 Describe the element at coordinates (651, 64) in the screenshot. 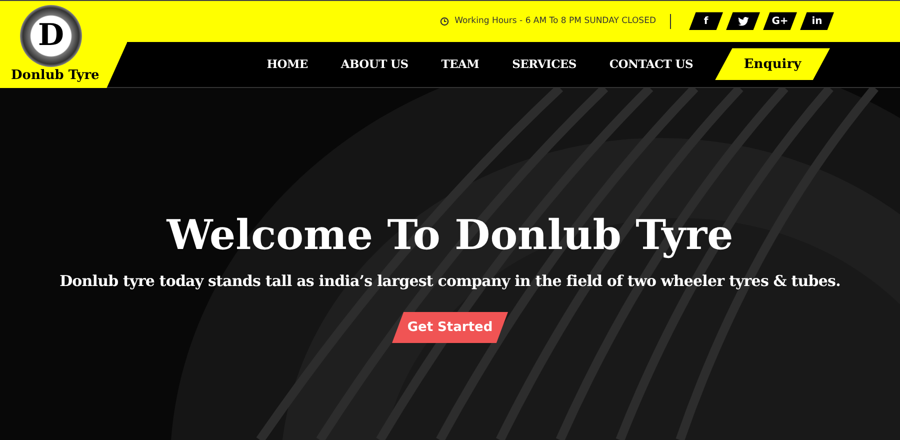

I see `nav-link: CONTACT US` at that location.